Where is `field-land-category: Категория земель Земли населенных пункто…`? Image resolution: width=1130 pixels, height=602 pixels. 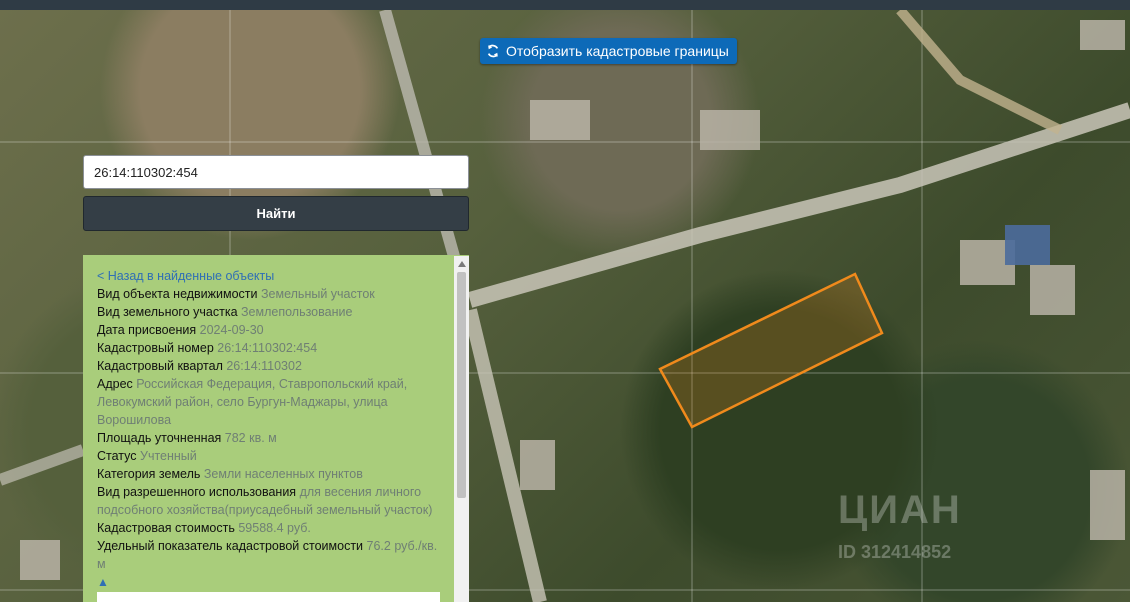
field-land-category: Категория земель Земли населенных пункто… is located at coordinates (230, 474).